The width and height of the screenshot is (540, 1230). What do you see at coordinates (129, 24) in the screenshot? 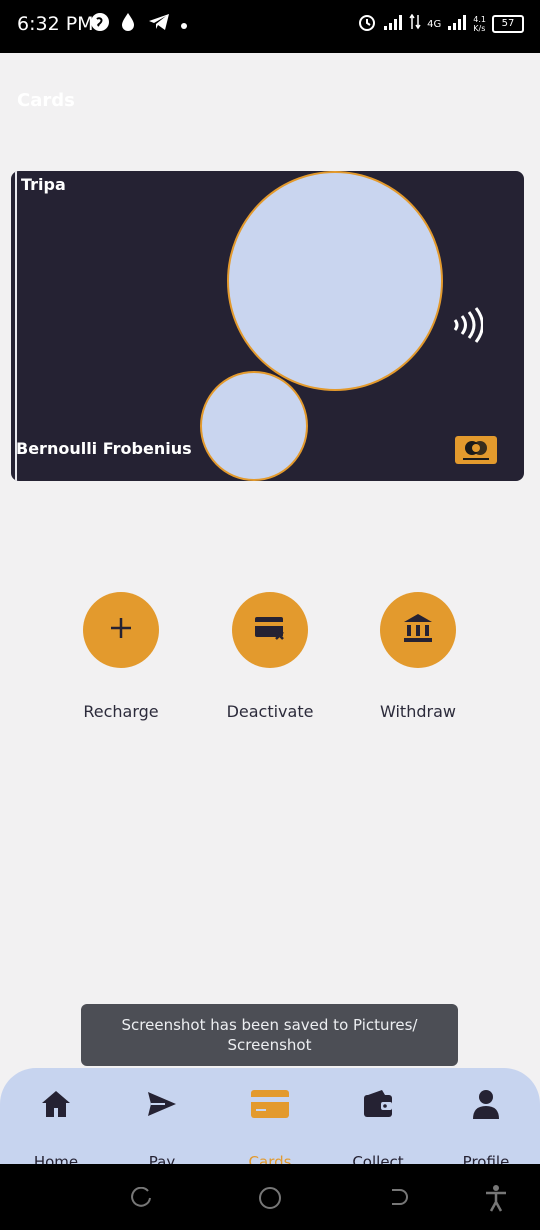
I see `drop-icon` at bounding box center [129, 24].